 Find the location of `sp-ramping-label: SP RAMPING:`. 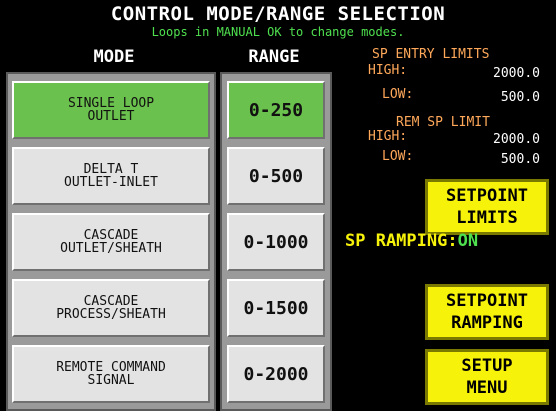

sp-ramping-label: SP RAMPING: is located at coordinates (401, 241).